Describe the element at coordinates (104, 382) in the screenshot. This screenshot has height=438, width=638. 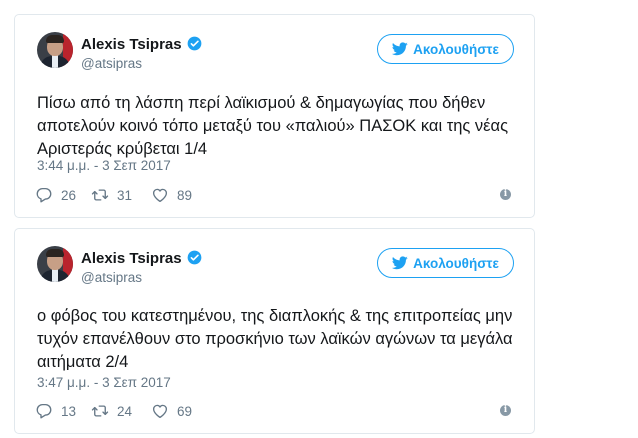
I see `tweet-timestamp: 3:47 μ.μ. - 3 Σεπ 2017` at that location.